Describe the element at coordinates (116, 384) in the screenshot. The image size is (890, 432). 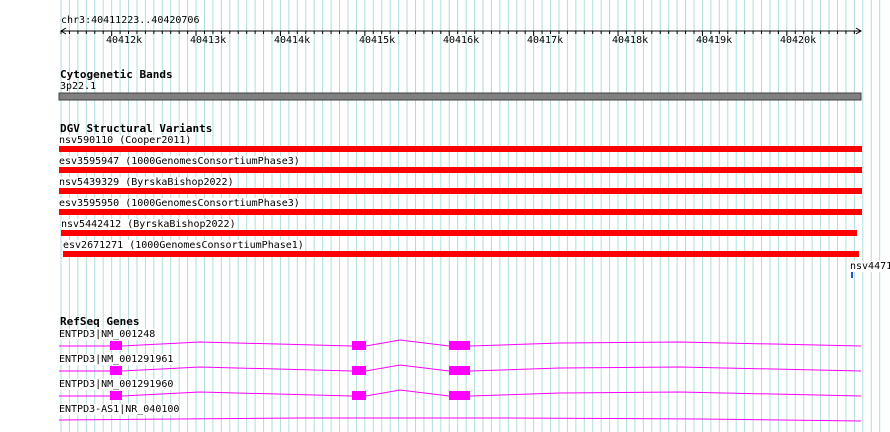
I see `gene-label: ENTPD3|NM_001291960` at that location.